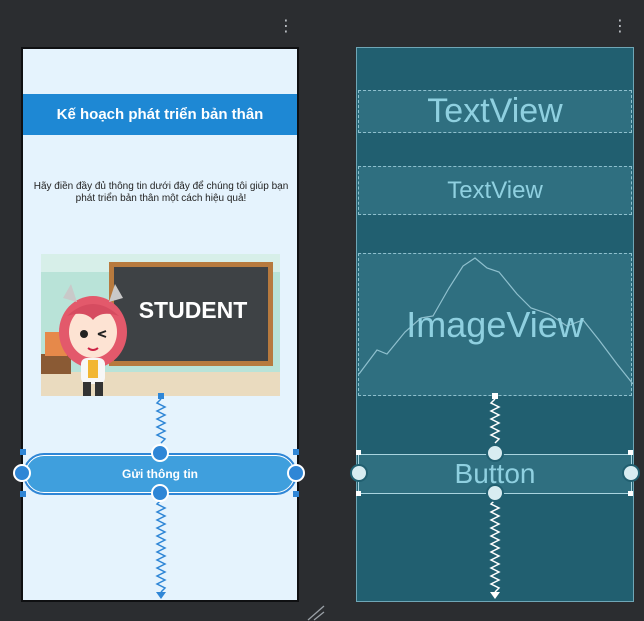 This screenshot has height=621, width=644. I want to click on blueprint-textview-description-label: TextView, so click(495, 190).